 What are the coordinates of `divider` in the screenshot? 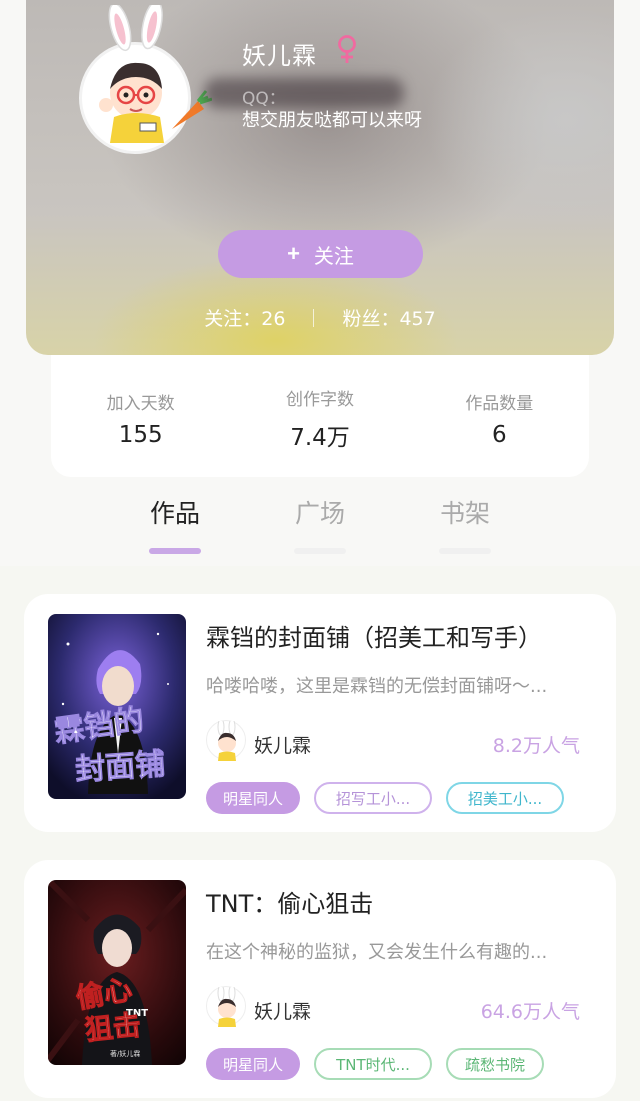 It's located at (314, 317).